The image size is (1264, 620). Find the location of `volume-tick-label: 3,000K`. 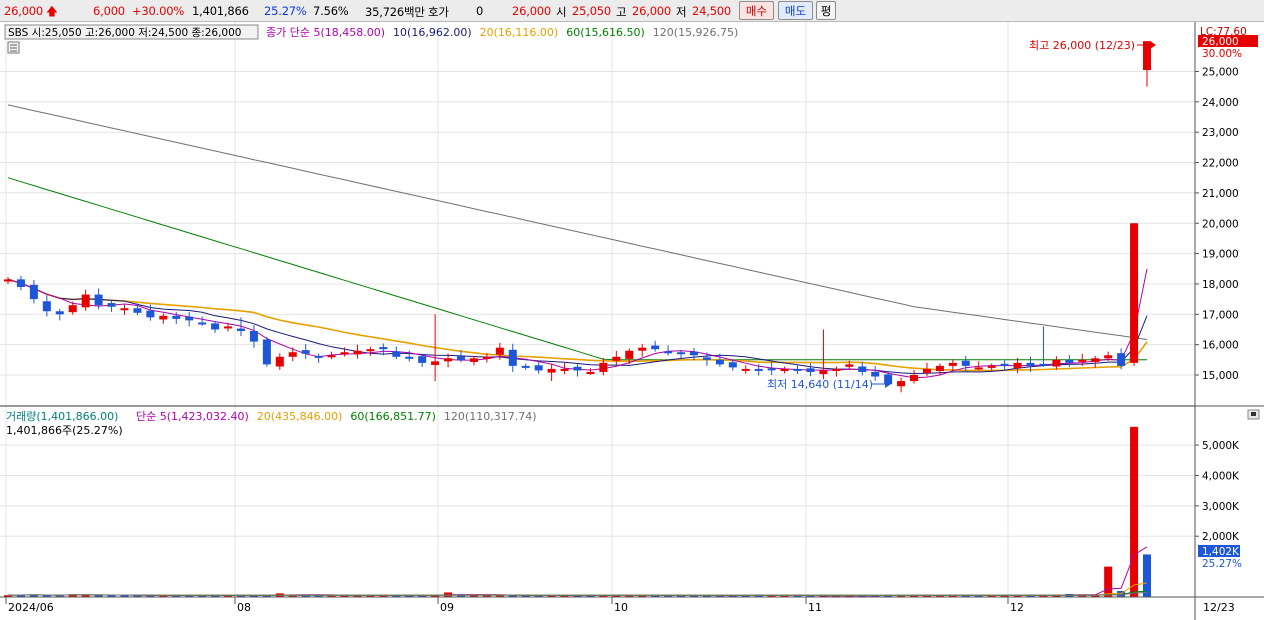

volume-tick-label: 3,000K is located at coordinates (1221, 507).